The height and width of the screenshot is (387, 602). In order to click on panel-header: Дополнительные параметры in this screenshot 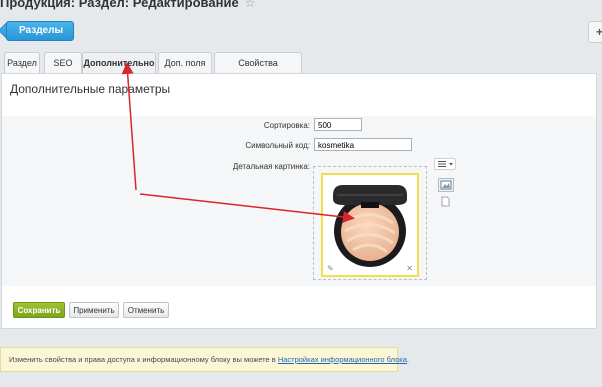, I will do `click(299, 95)`.